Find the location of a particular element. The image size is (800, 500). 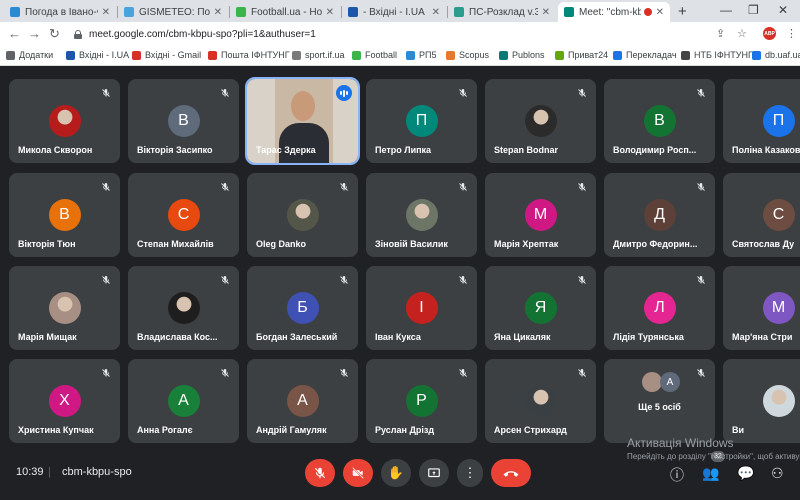

participant-tile: М Мар'яна Стри is located at coordinates (761, 308).